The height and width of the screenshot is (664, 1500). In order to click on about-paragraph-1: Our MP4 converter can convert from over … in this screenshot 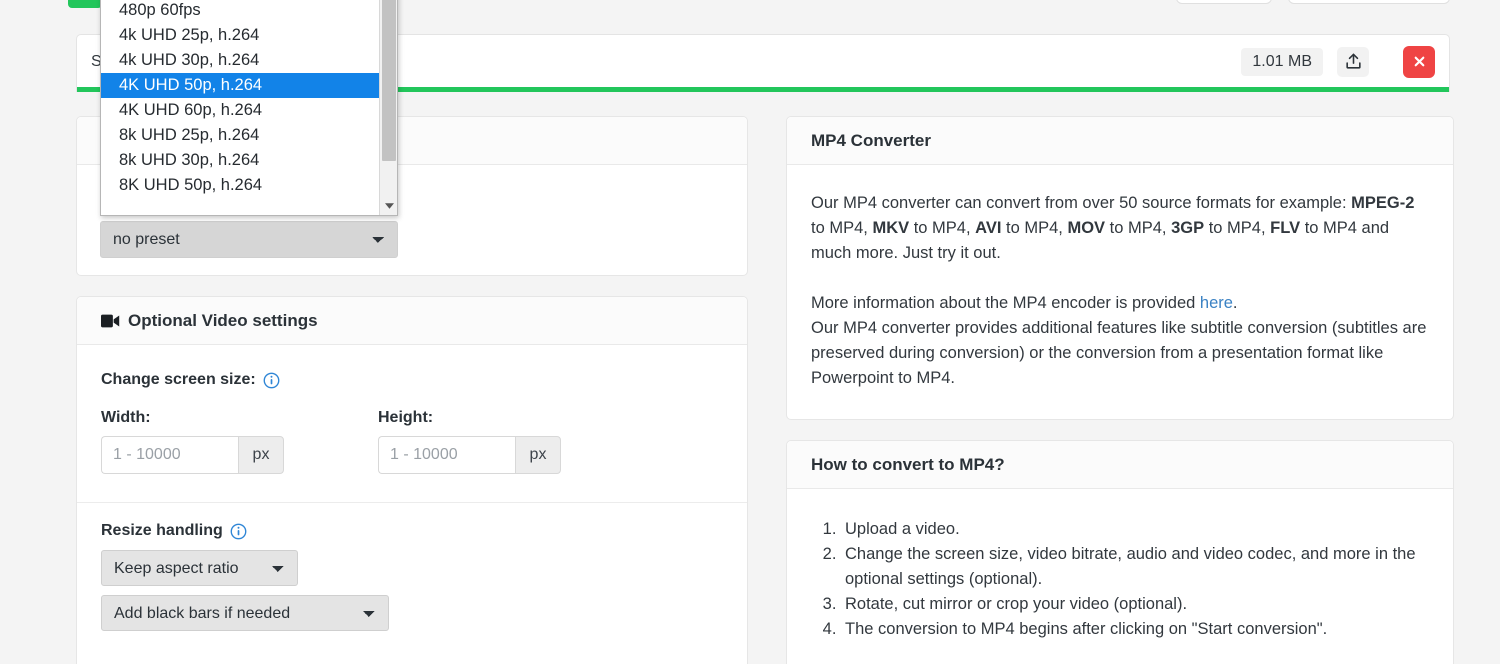, I will do `click(1113, 228)`.